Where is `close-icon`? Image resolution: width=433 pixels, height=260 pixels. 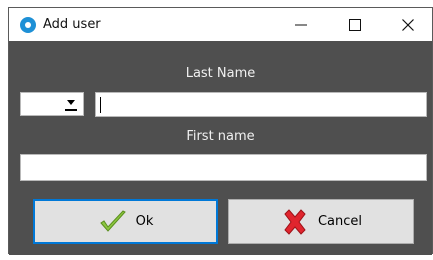
close-icon is located at coordinates (408, 24).